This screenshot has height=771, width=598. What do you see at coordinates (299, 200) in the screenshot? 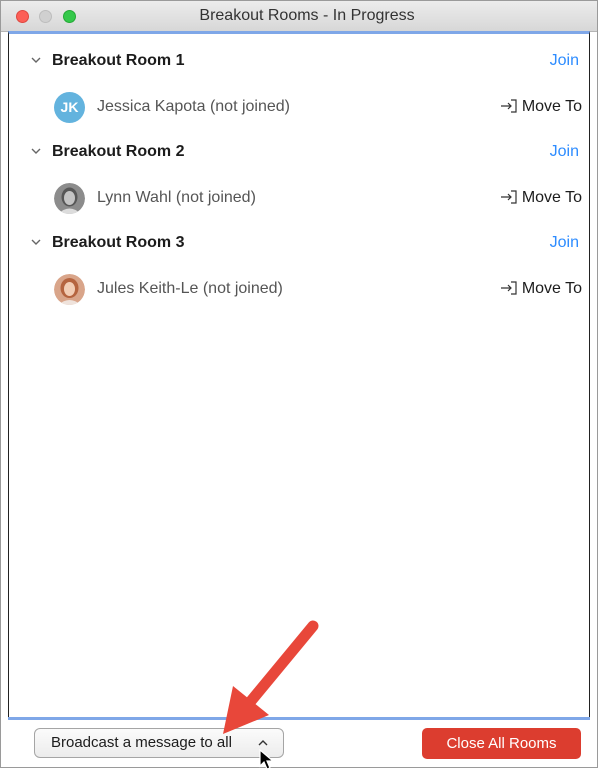
I see `participant-row: Lynn Wahl (not joined) Move To` at bounding box center [299, 200].